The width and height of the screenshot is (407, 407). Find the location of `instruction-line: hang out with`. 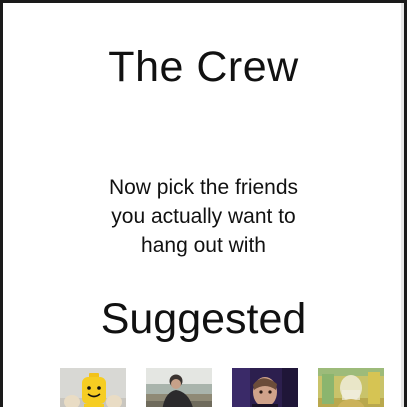

instruction-line: hang out with is located at coordinates (203, 245).